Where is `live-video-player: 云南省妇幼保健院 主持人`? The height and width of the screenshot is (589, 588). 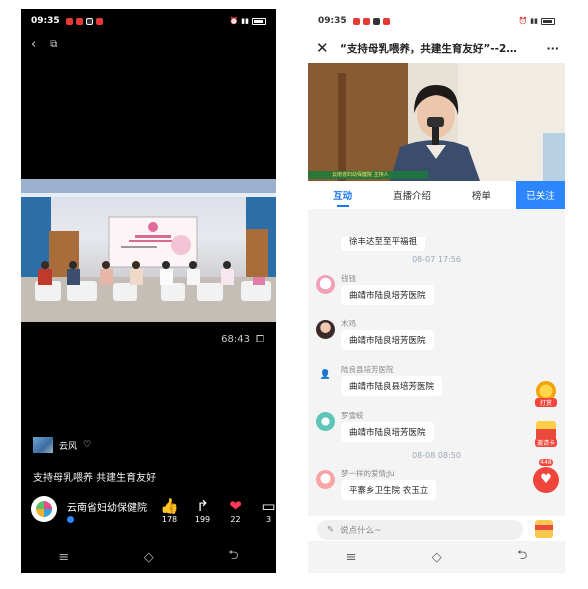 live-video-player: 云南省妇幼保健院 主持人 is located at coordinates (436, 122).